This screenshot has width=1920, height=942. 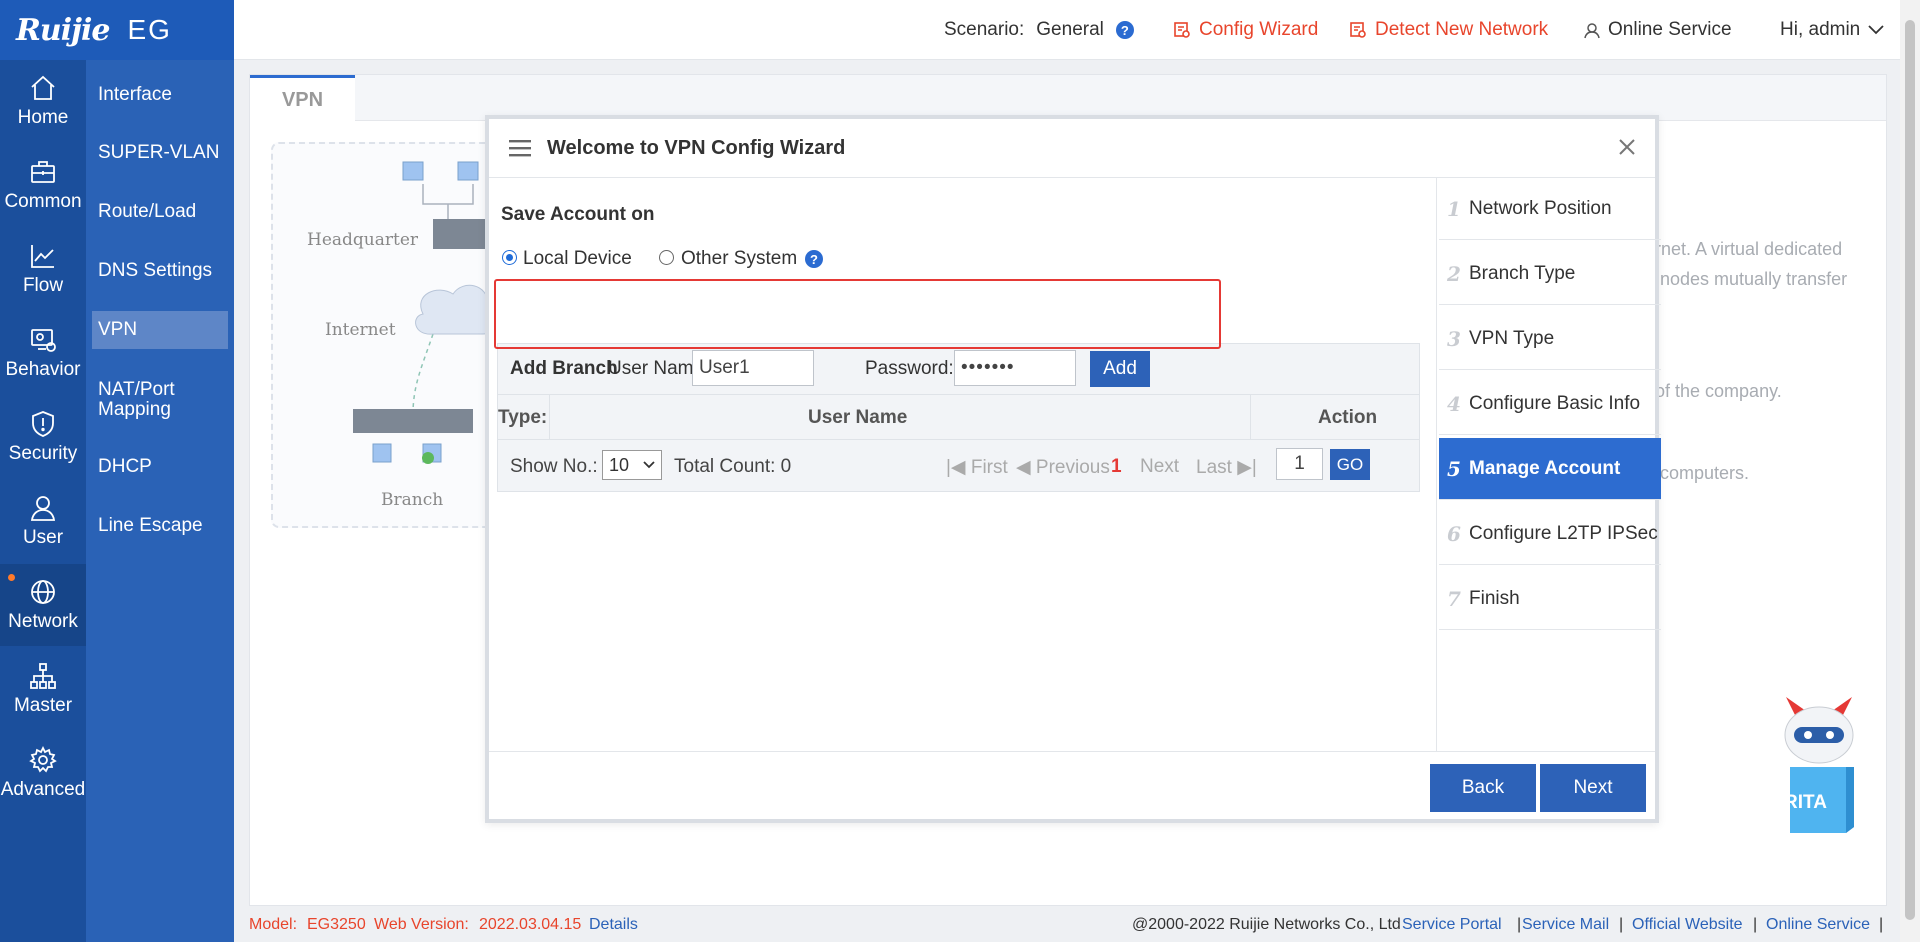 What do you see at coordinates (42, 256) in the screenshot?
I see `chart-icon` at bounding box center [42, 256].